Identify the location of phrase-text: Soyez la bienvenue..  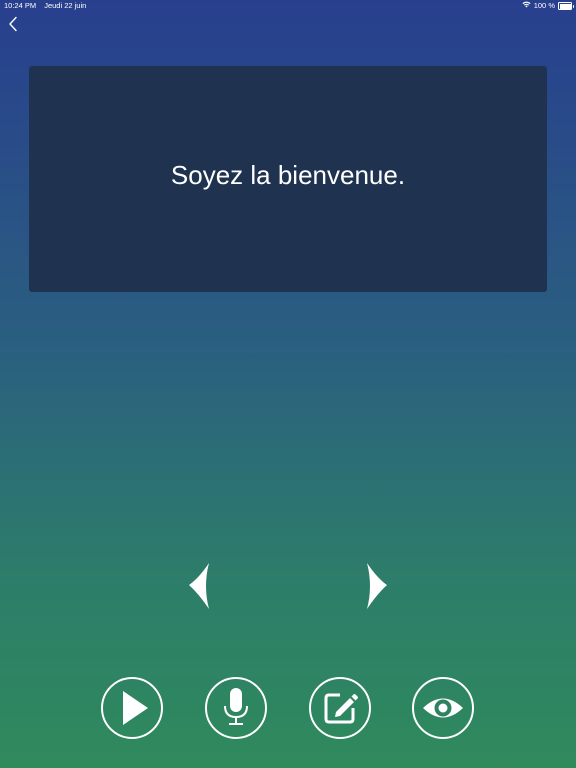
(288, 174).